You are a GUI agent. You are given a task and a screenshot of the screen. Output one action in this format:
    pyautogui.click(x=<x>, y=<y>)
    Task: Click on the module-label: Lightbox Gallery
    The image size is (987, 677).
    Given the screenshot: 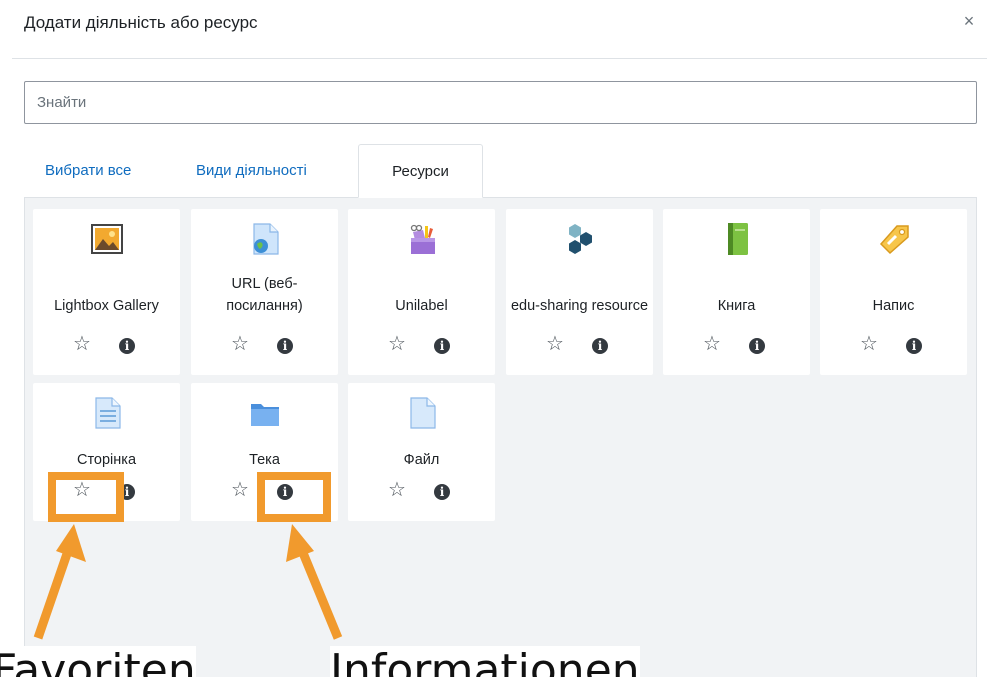 What is the action you would take?
    pyautogui.click(x=106, y=306)
    